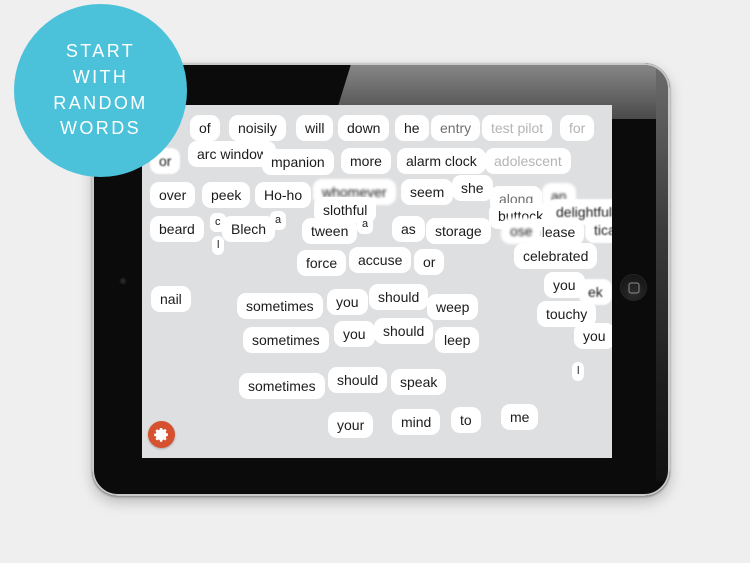 Image resolution: width=750 pixels, height=563 pixels. What do you see at coordinates (456, 128) in the screenshot?
I see `word-tile: entry` at bounding box center [456, 128].